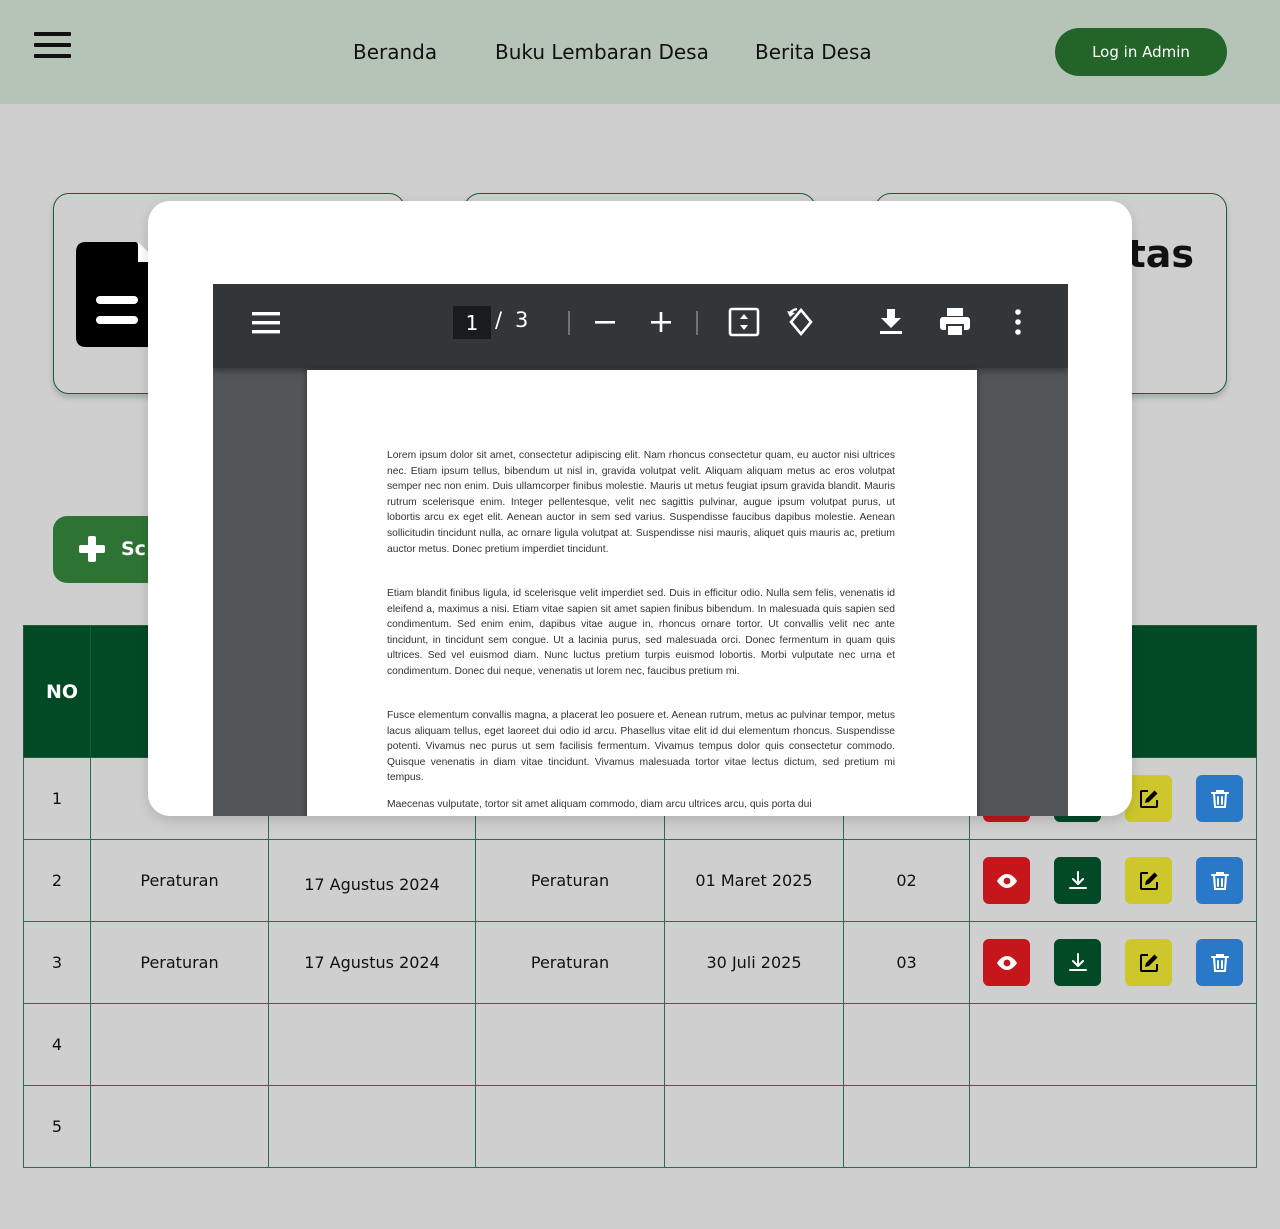 The width and height of the screenshot is (1280, 1229). What do you see at coordinates (754, 880) in the screenshot?
I see `cell-tanggal-2: 01 Maret 2025` at bounding box center [754, 880].